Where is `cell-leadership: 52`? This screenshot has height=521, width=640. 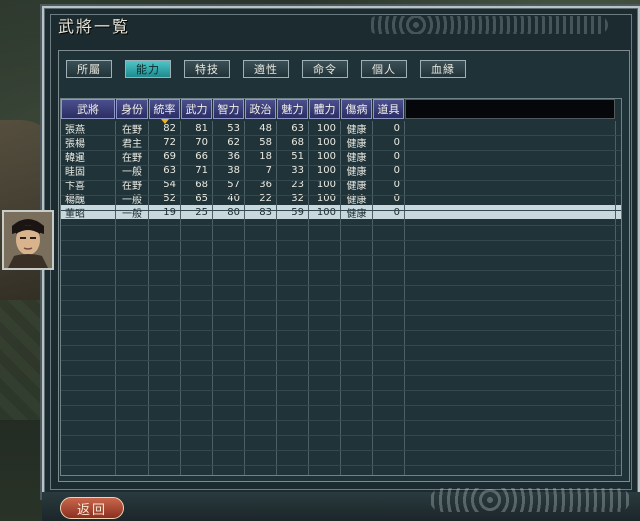 cell-leadership: 52 is located at coordinates (169, 198).